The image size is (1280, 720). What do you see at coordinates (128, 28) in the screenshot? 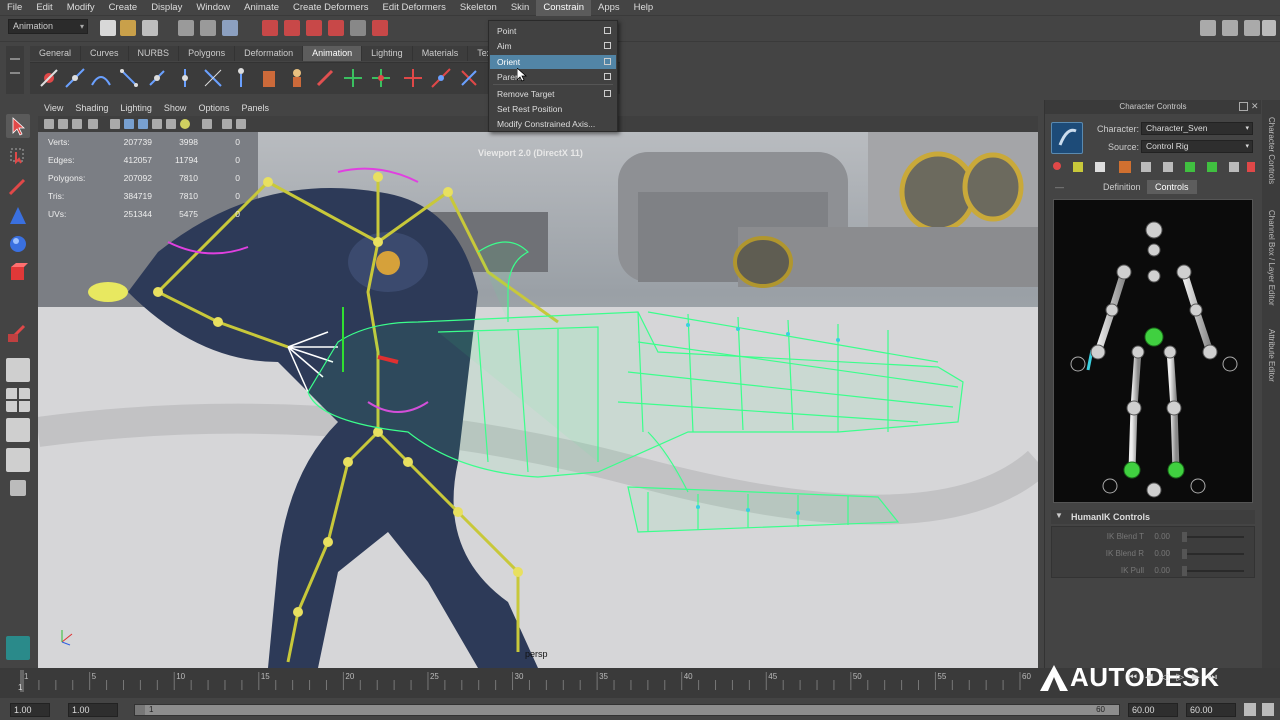
I see `open-scene-icon` at bounding box center [128, 28].